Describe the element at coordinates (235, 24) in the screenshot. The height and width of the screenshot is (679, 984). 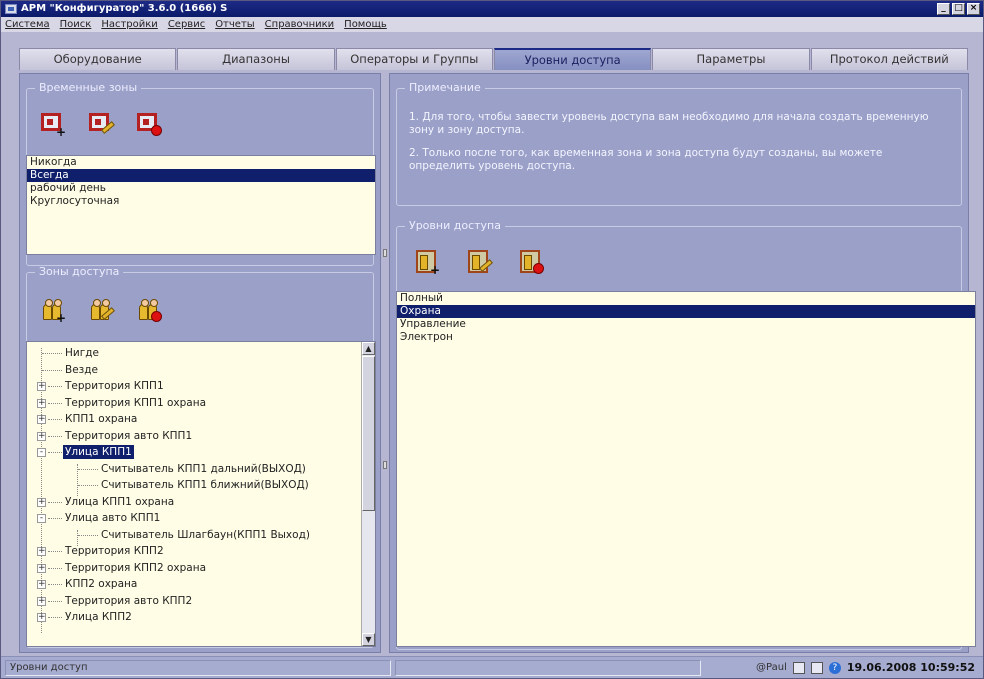
I see `menu-reports: Отчеты` at that location.